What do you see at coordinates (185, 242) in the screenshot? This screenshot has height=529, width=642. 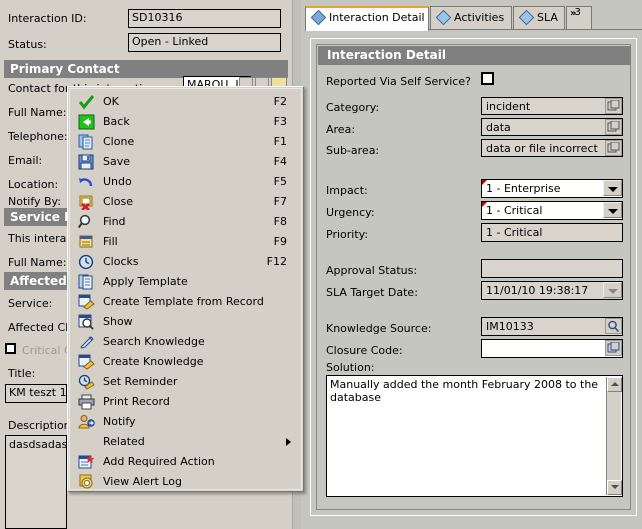 I see `menu-item-fill: Fill F9` at bounding box center [185, 242].